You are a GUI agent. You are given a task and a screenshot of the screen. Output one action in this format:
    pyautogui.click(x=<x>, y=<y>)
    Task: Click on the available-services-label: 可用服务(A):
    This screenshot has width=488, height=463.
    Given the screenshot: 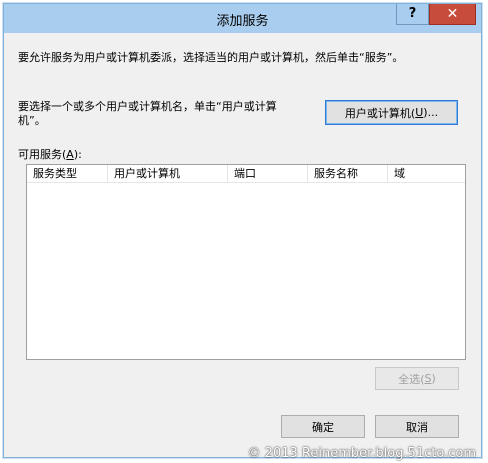 What is the action you would take?
    pyautogui.click(x=50, y=154)
    